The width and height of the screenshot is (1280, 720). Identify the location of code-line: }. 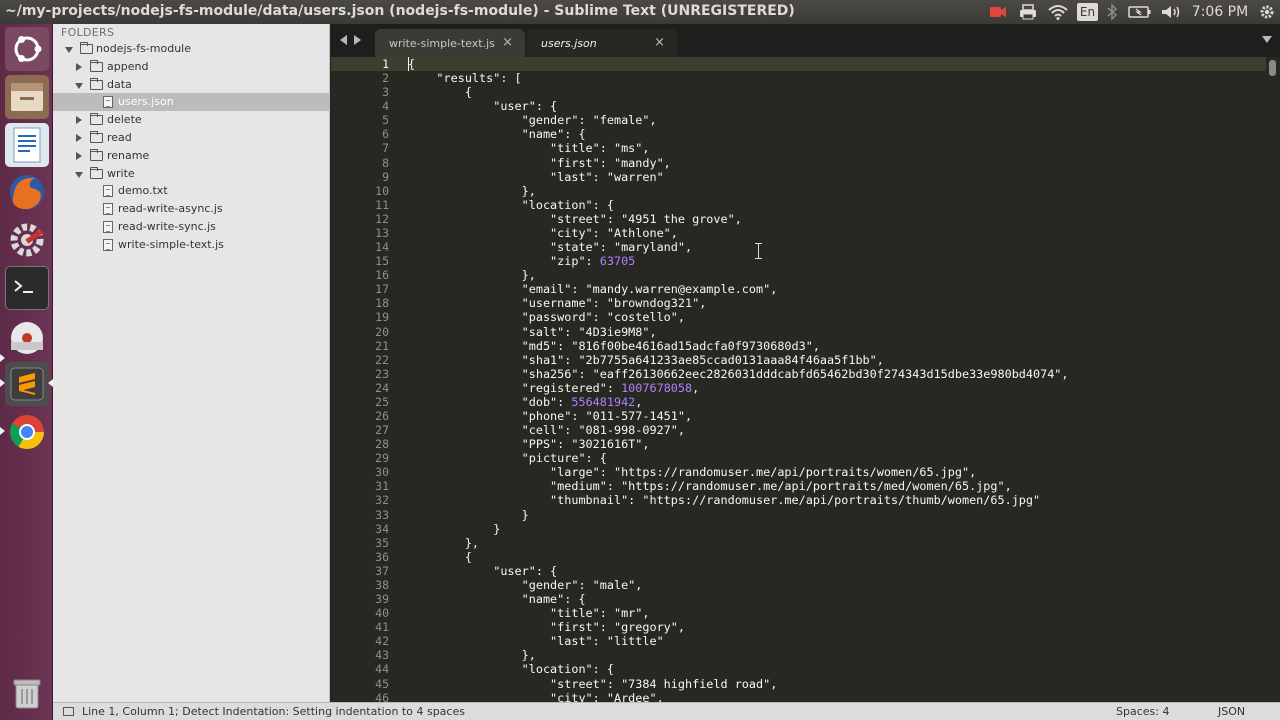
(468, 514).